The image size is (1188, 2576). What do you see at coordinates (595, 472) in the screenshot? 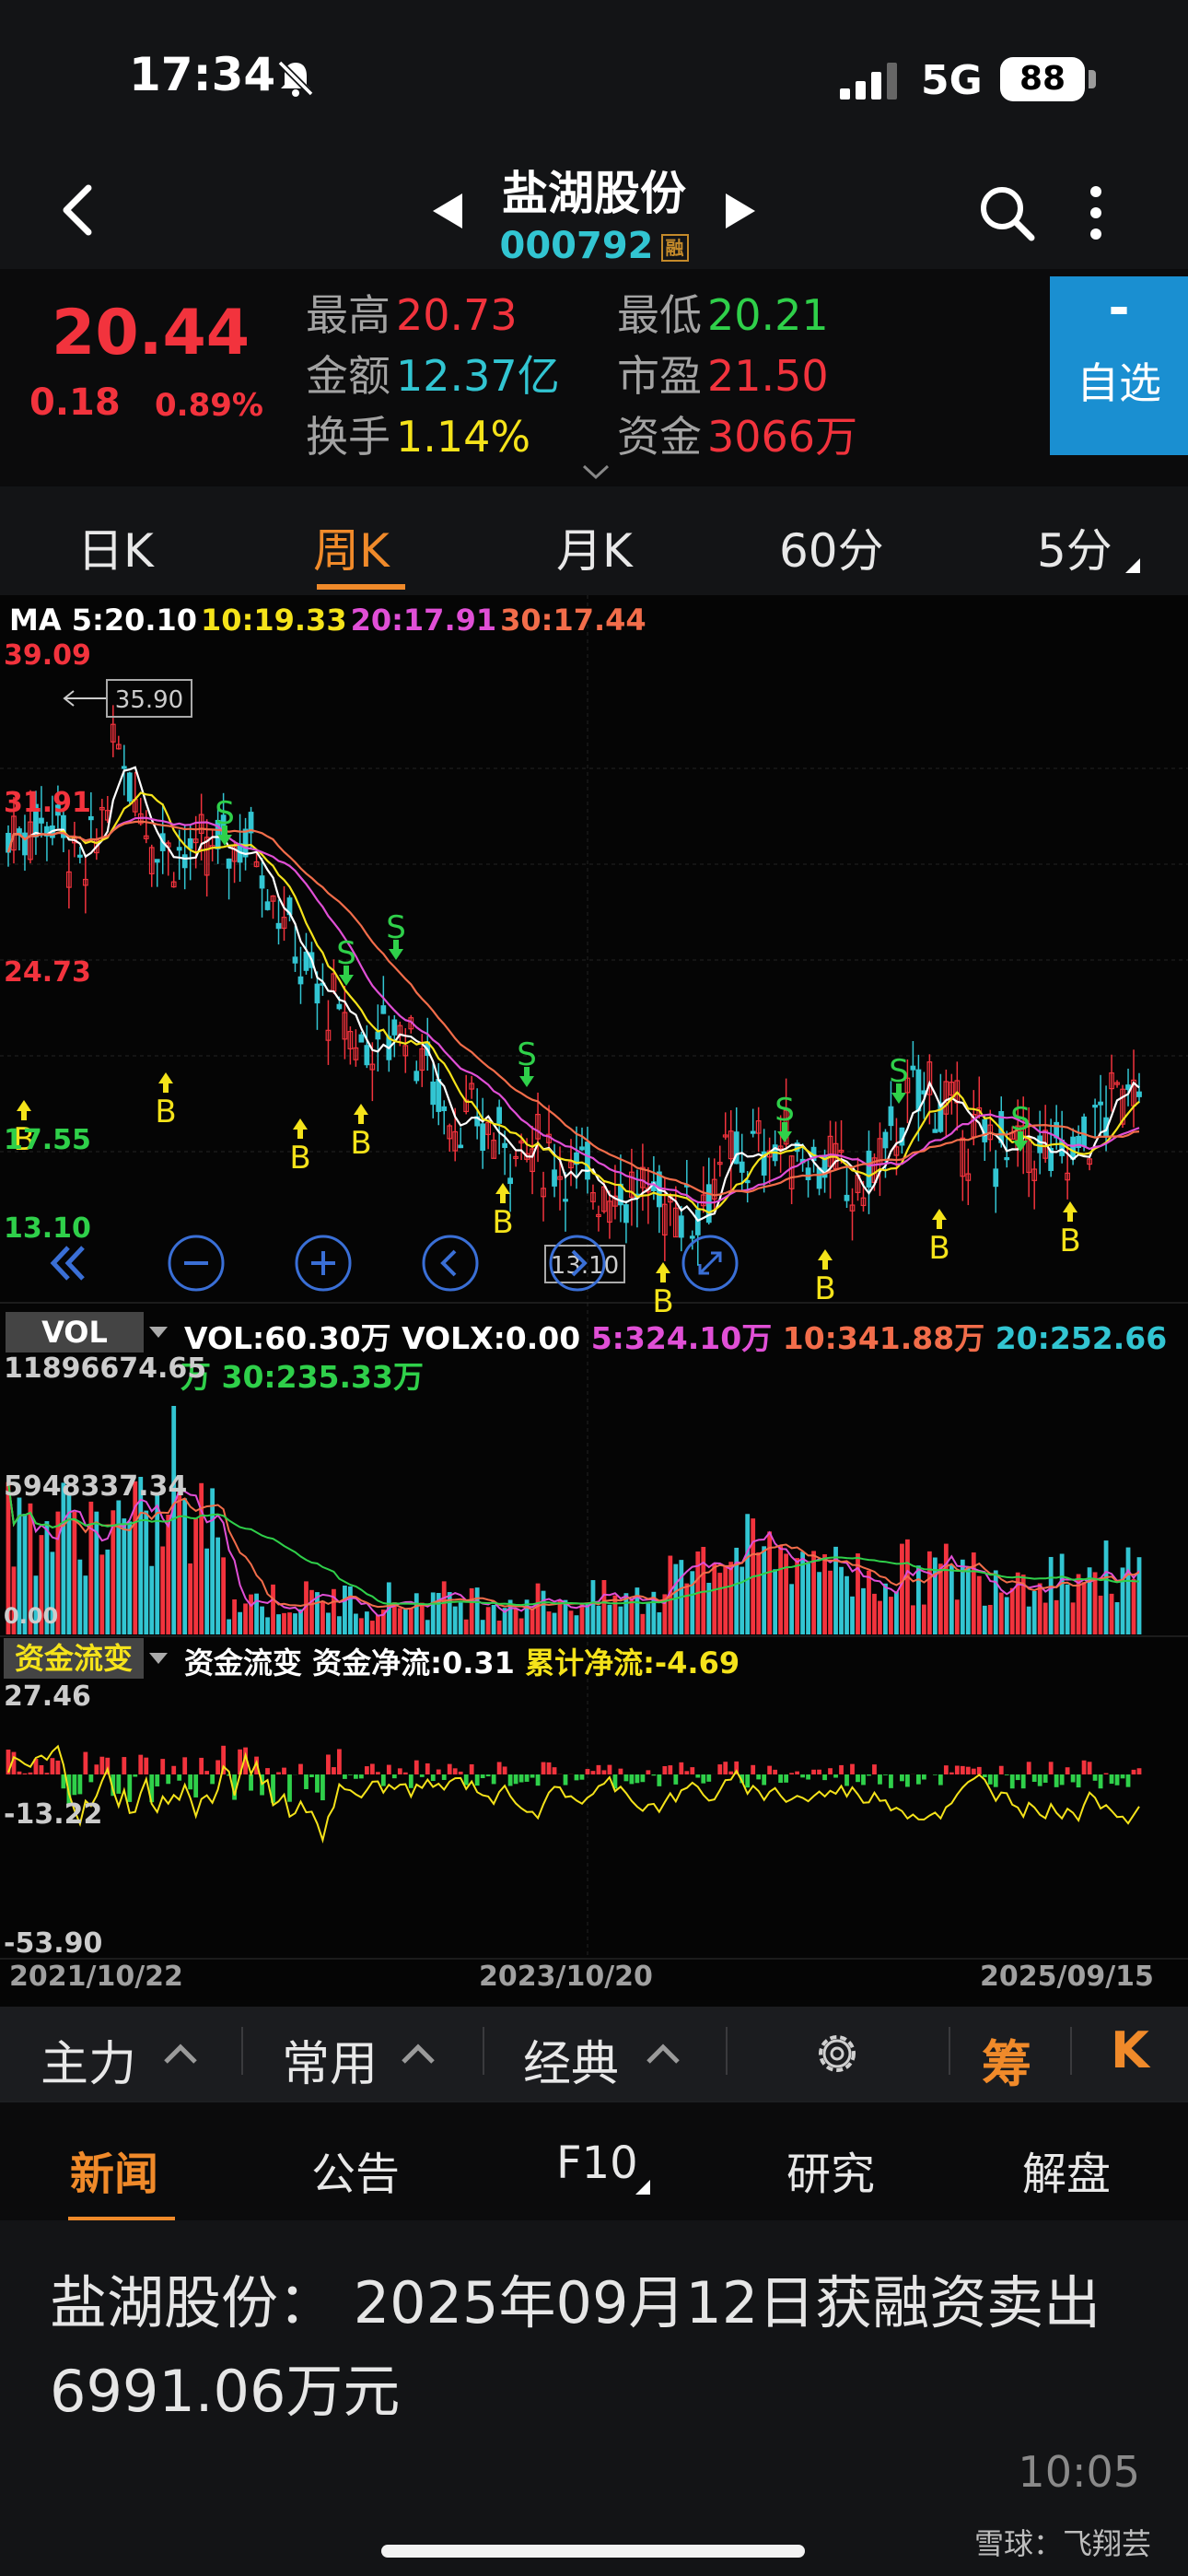
I see `expand-icon` at bounding box center [595, 472].